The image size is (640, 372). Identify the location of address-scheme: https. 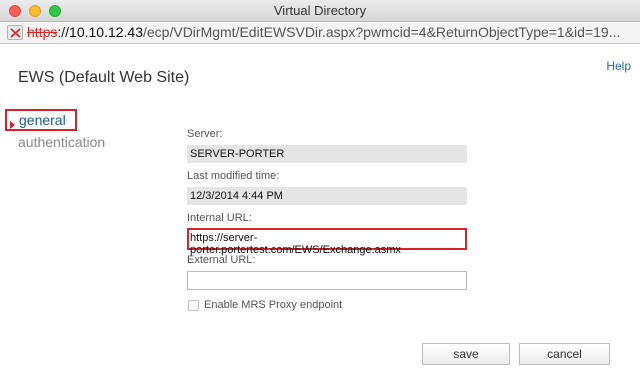
(42, 32).